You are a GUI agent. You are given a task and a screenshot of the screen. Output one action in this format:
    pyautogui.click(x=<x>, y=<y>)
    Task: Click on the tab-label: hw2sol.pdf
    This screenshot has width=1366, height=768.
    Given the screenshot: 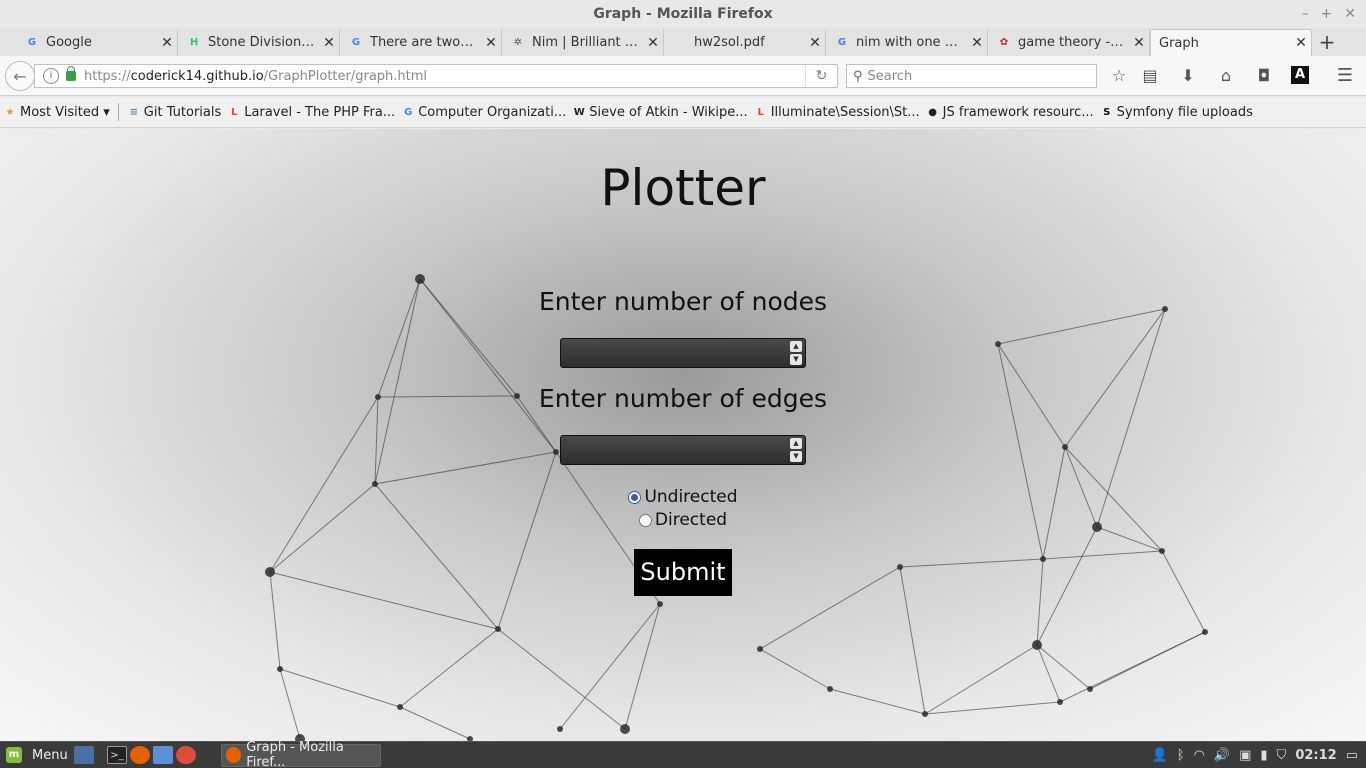 What is the action you would take?
    pyautogui.click(x=729, y=42)
    